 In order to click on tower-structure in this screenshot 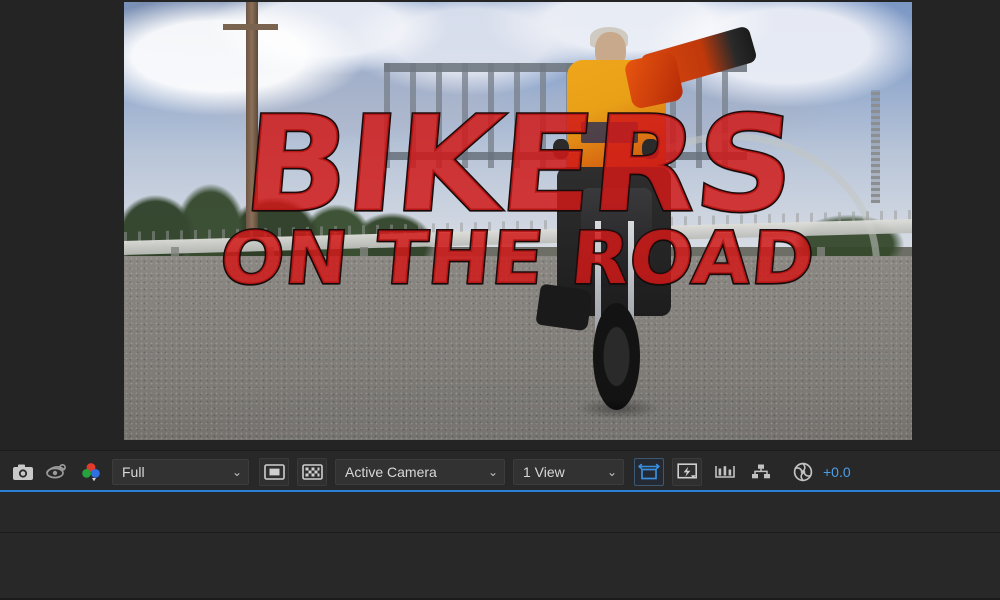, I will do `click(876, 146)`.